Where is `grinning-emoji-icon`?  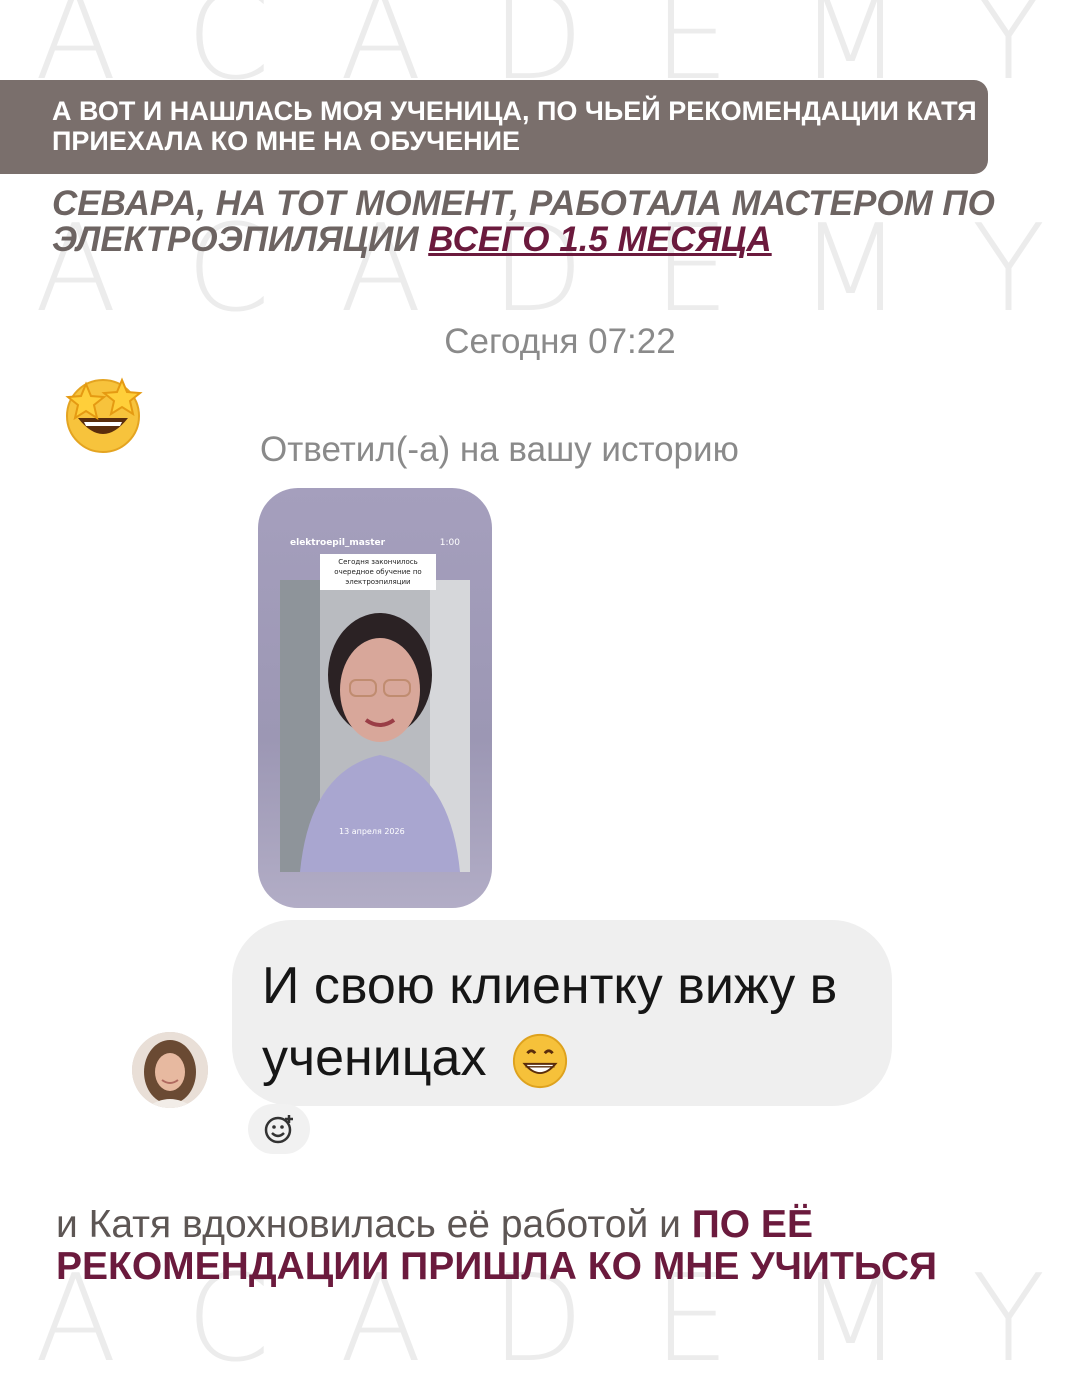
grinning-emoji-icon is located at coordinates (540, 1061).